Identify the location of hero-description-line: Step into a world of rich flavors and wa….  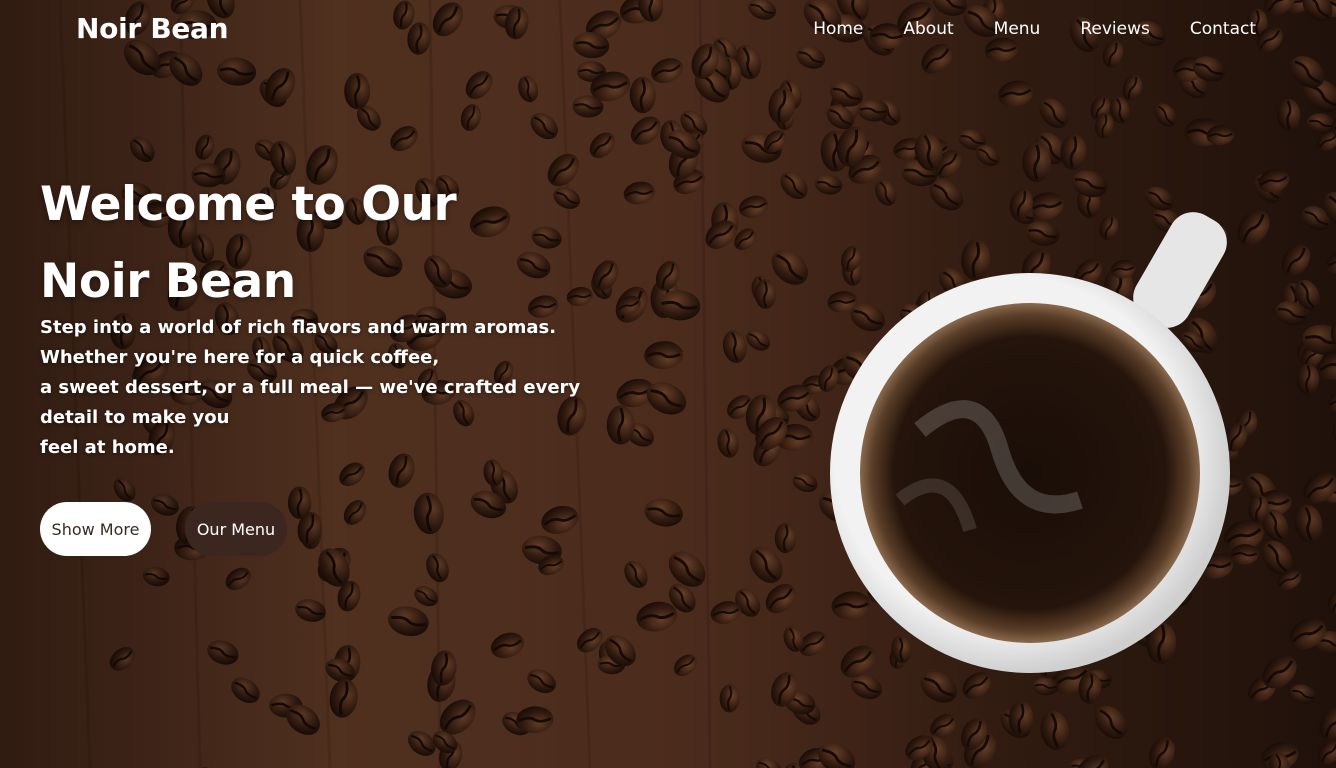
(298, 327).